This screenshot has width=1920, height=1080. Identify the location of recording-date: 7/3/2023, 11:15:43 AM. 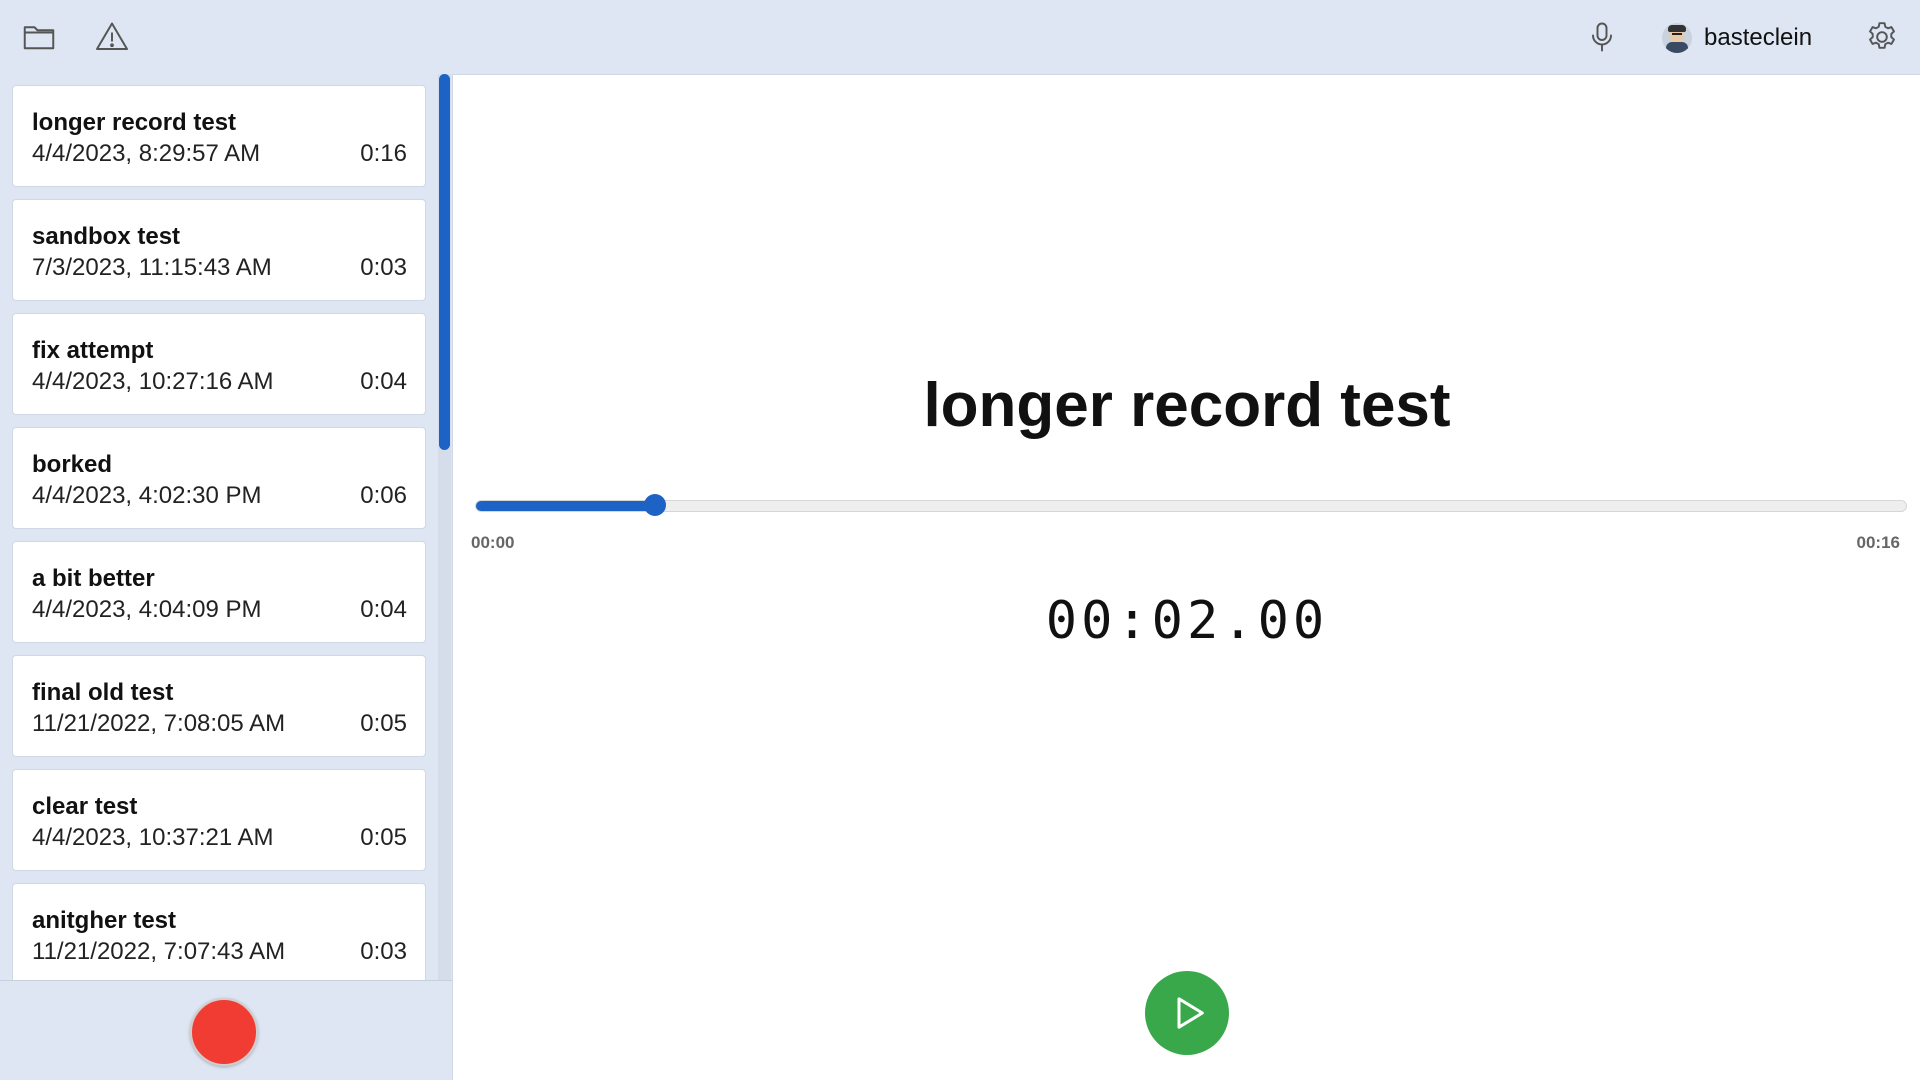
(152, 267).